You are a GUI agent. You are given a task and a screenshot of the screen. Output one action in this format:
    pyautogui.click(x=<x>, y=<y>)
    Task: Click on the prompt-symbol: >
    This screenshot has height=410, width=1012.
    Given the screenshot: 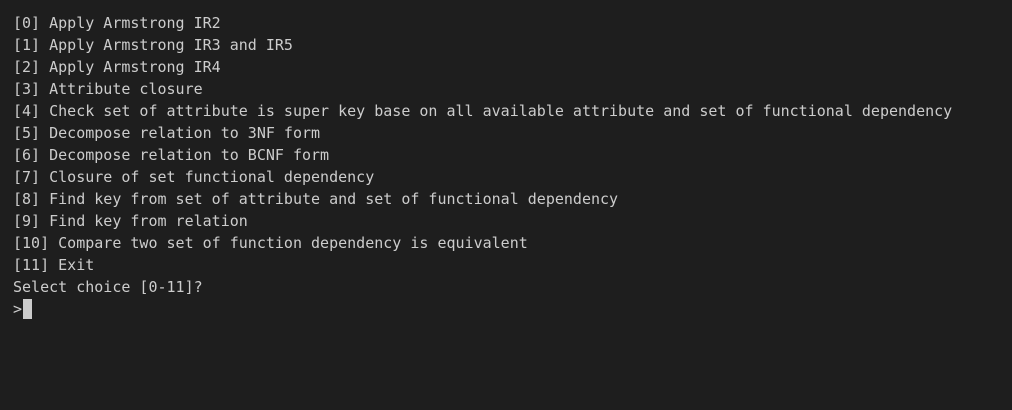 What is the action you would take?
    pyautogui.click(x=18, y=309)
    